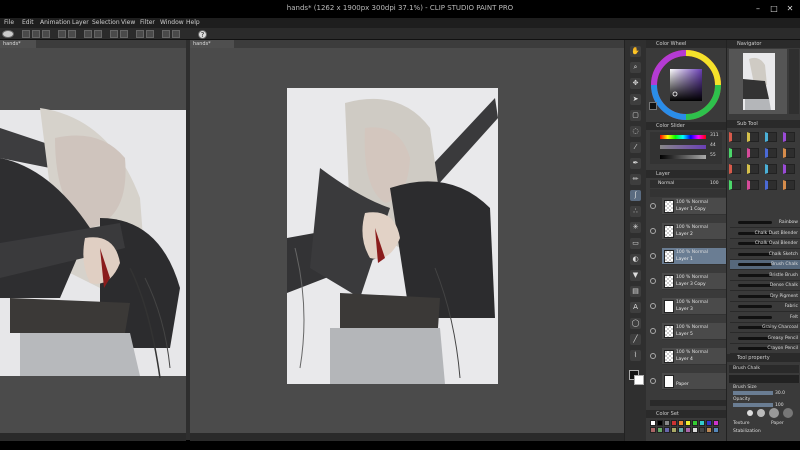 The image size is (800, 450). Describe the element at coordinates (635, 51) in the screenshot. I see `hand-icon: ✋` at that location.